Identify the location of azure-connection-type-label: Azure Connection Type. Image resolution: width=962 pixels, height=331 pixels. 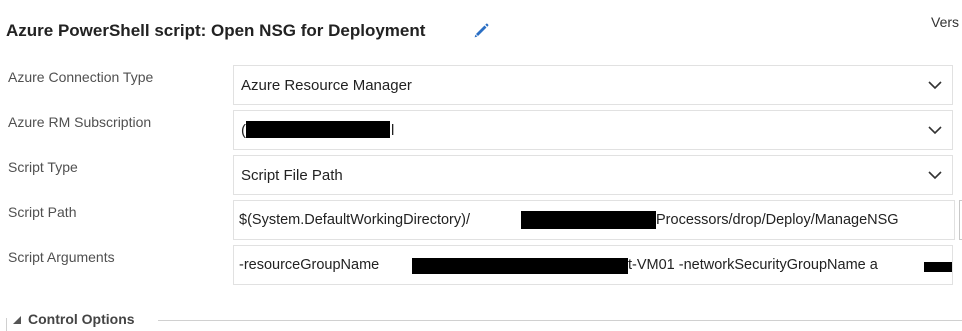
(81, 77).